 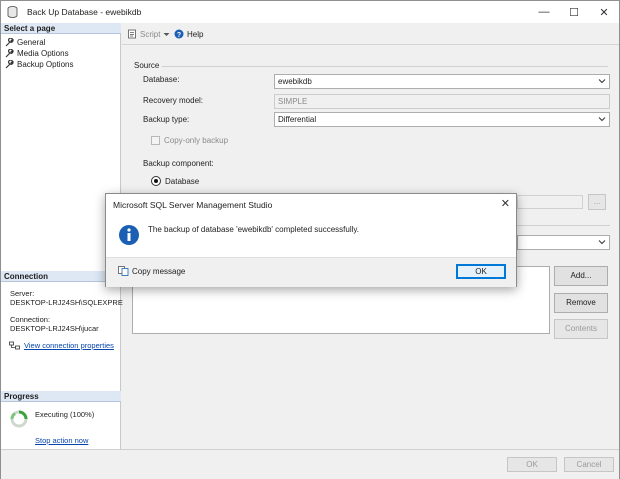 What do you see at coordinates (193, 205) in the screenshot?
I see `dialog-title: Microsoft SQL Server Management Studio` at bounding box center [193, 205].